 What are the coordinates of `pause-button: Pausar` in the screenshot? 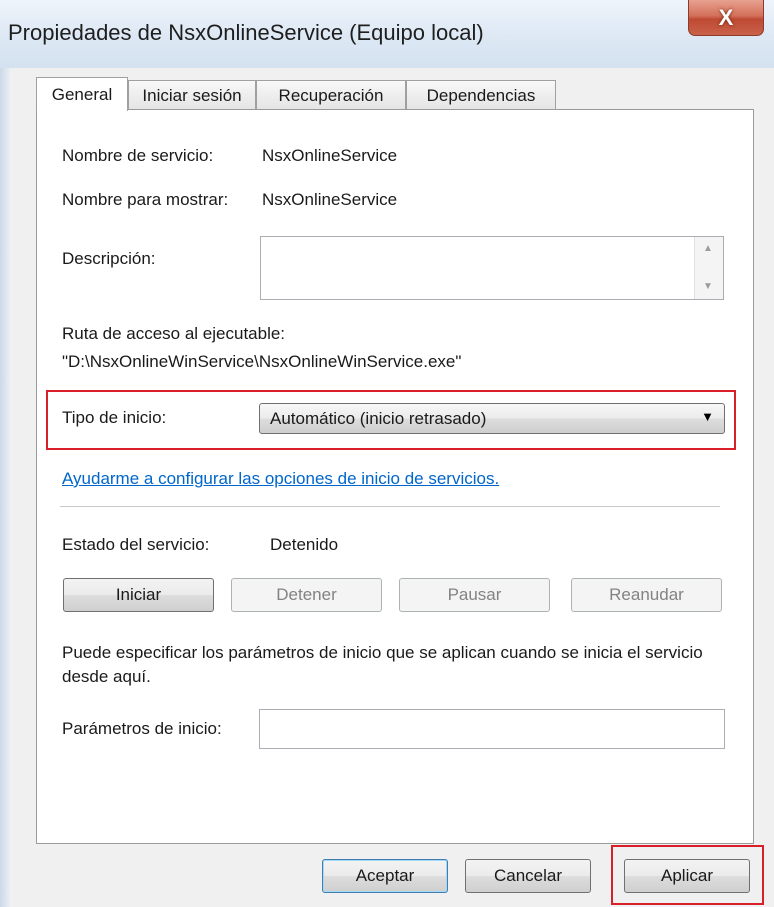 It's located at (474, 595).